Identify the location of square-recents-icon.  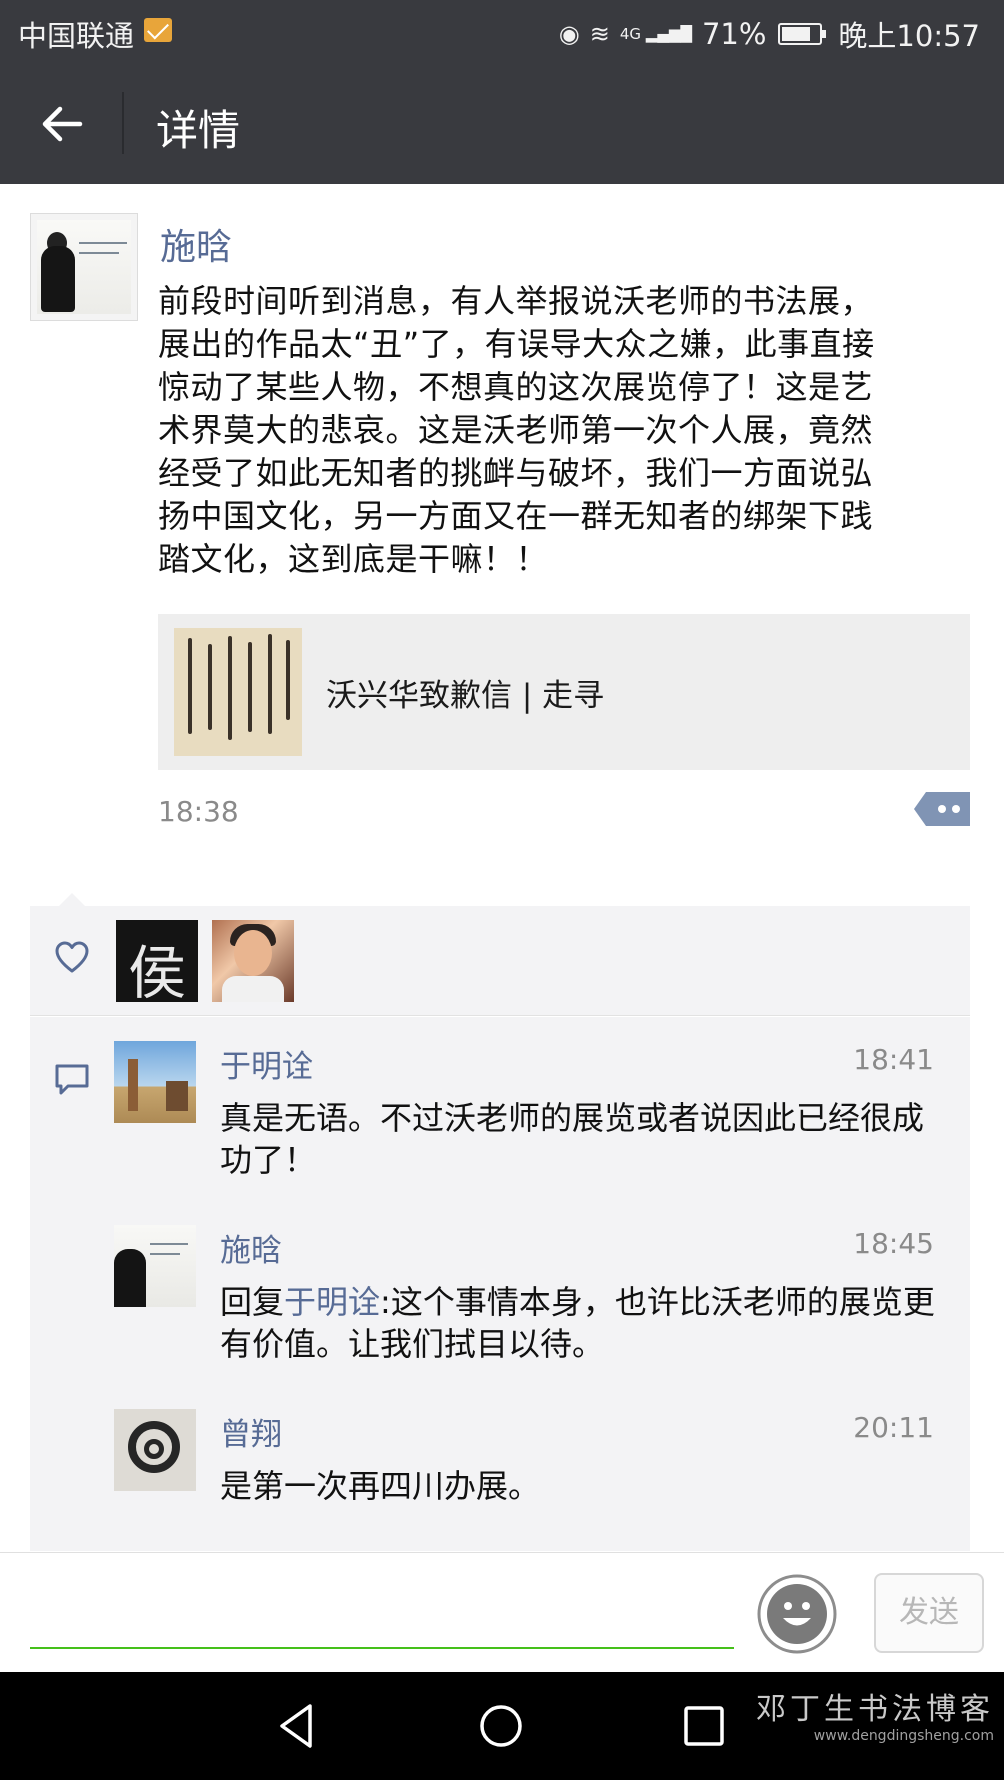
(704, 1726).